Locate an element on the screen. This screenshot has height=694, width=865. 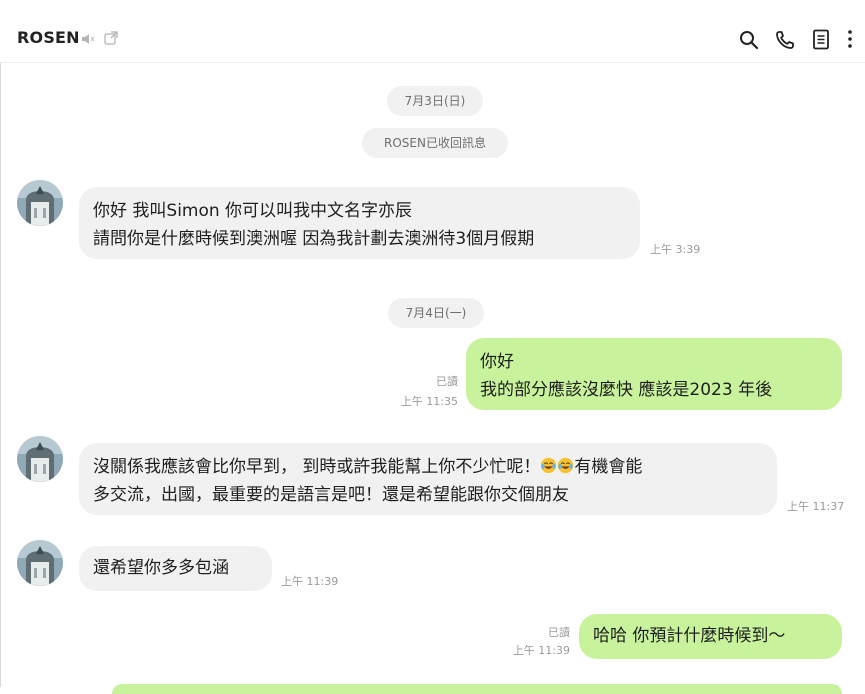
message-text: 沒關係我應該會比你早到， 到時或許我能幫上你不少忙呢！ is located at coordinates (317, 467).